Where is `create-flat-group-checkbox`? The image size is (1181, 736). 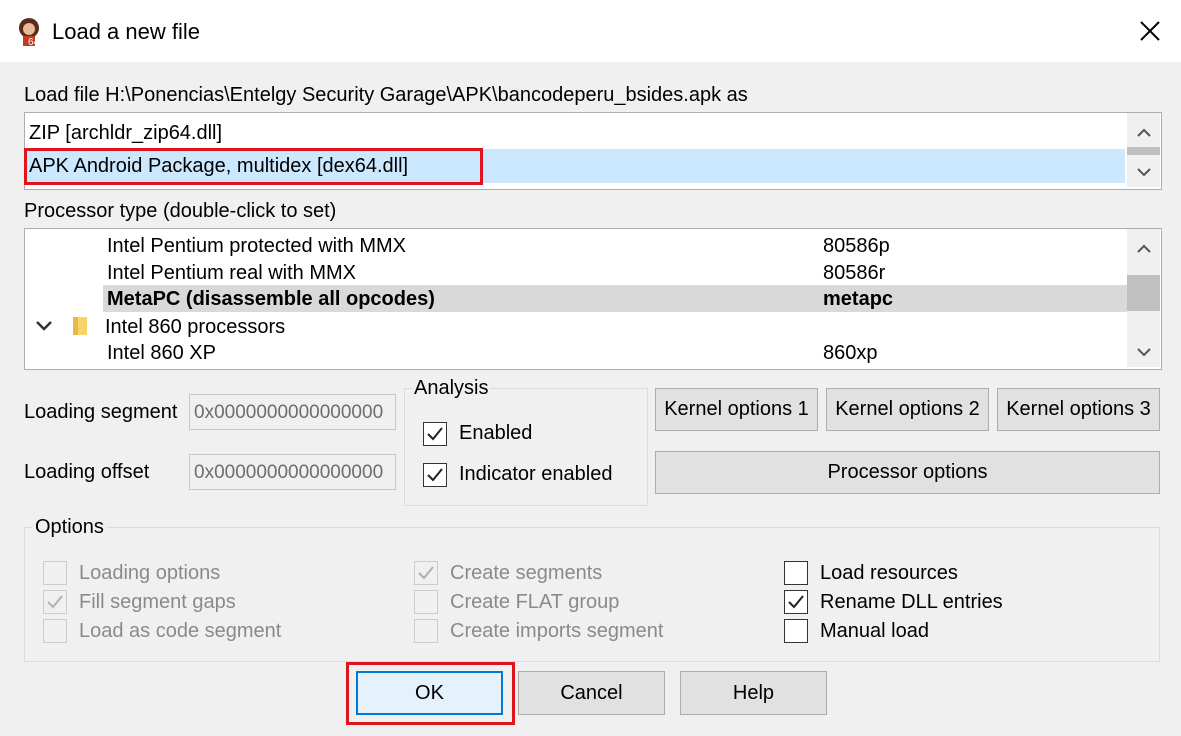 create-flat-group-checkbox is located at coordinates (426, 602).